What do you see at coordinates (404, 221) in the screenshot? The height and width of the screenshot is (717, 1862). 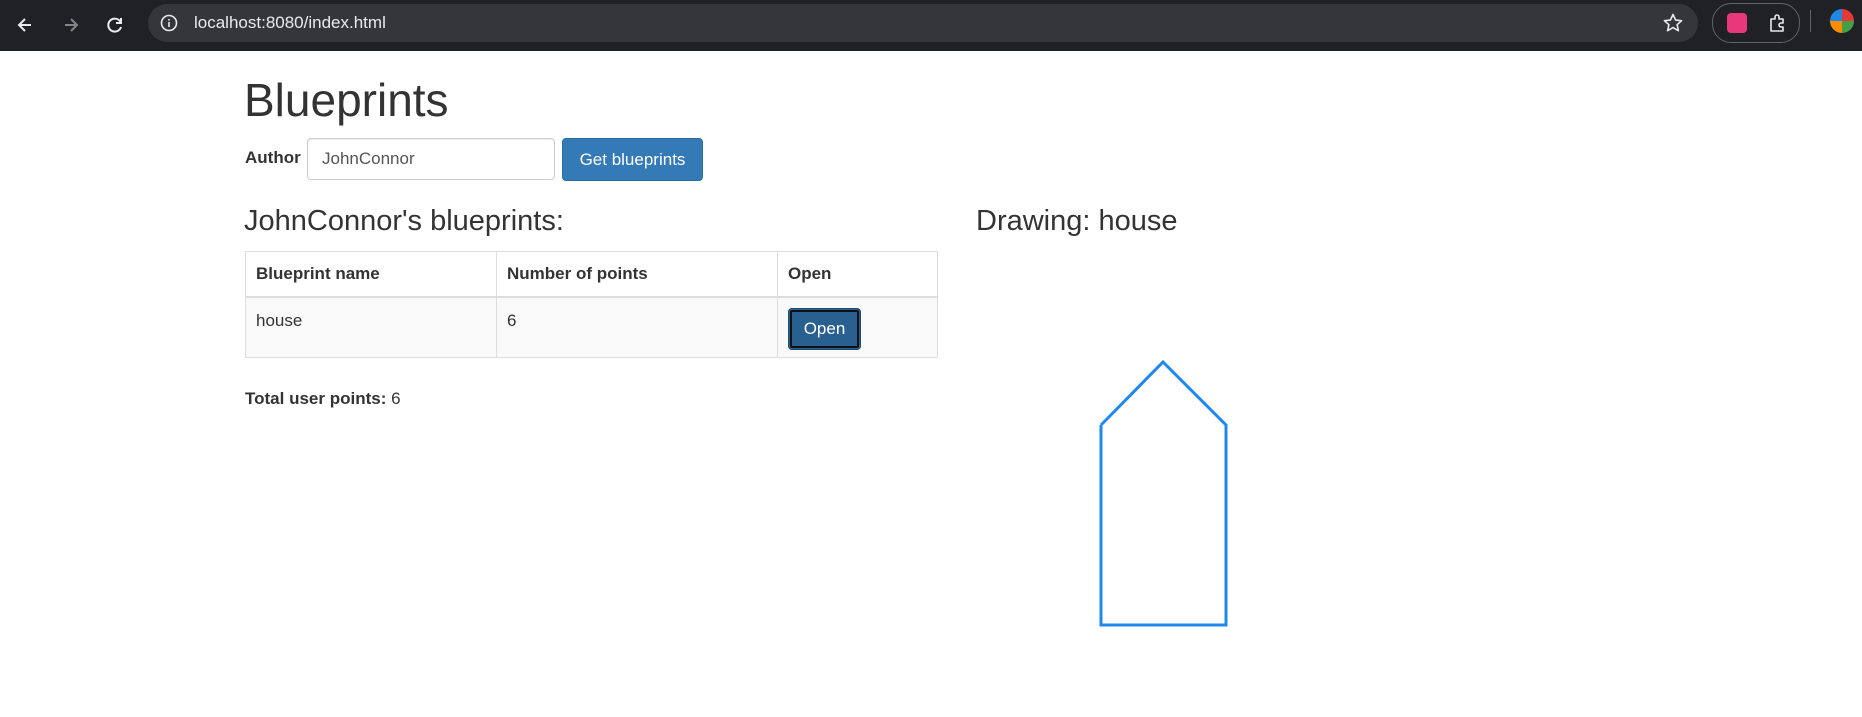 I see `blueprints-list-title: JohnConnor's blueprints:` at bounding box center [404, 221].